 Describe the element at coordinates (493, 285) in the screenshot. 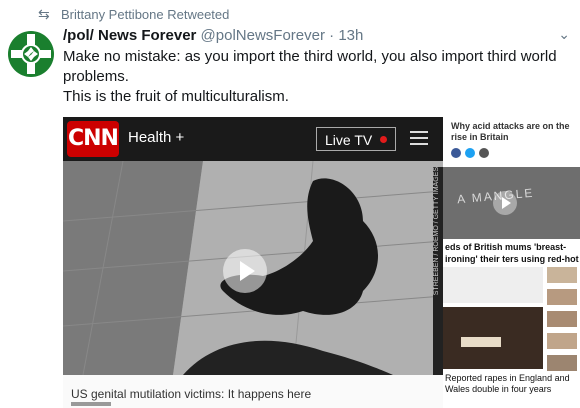

I see `article-thumbnail` at that location.